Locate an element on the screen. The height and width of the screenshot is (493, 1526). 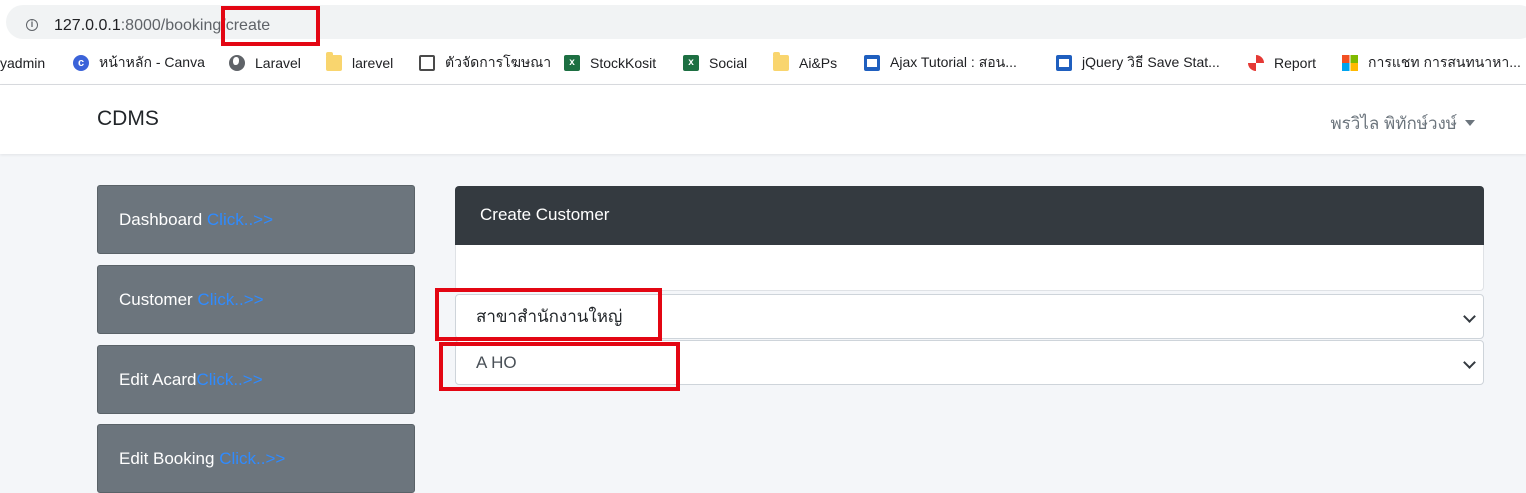
card-header: Create Customer is located at coordinates (969, 215).